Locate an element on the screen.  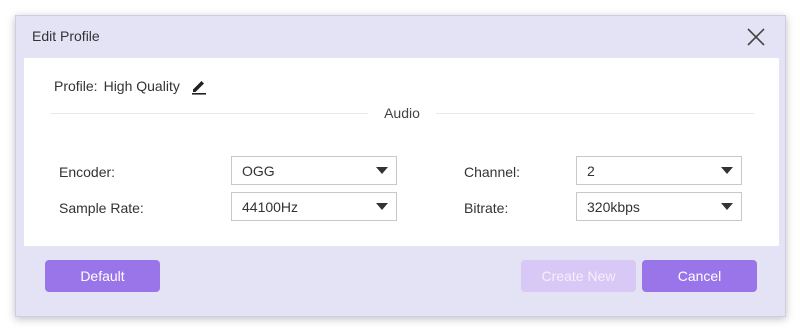
encoder-select: OGG is located at coordinates (314, 170).